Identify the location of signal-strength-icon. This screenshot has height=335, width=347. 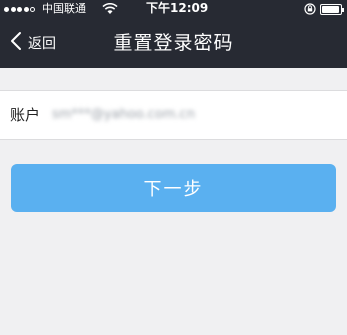
(19, 10).